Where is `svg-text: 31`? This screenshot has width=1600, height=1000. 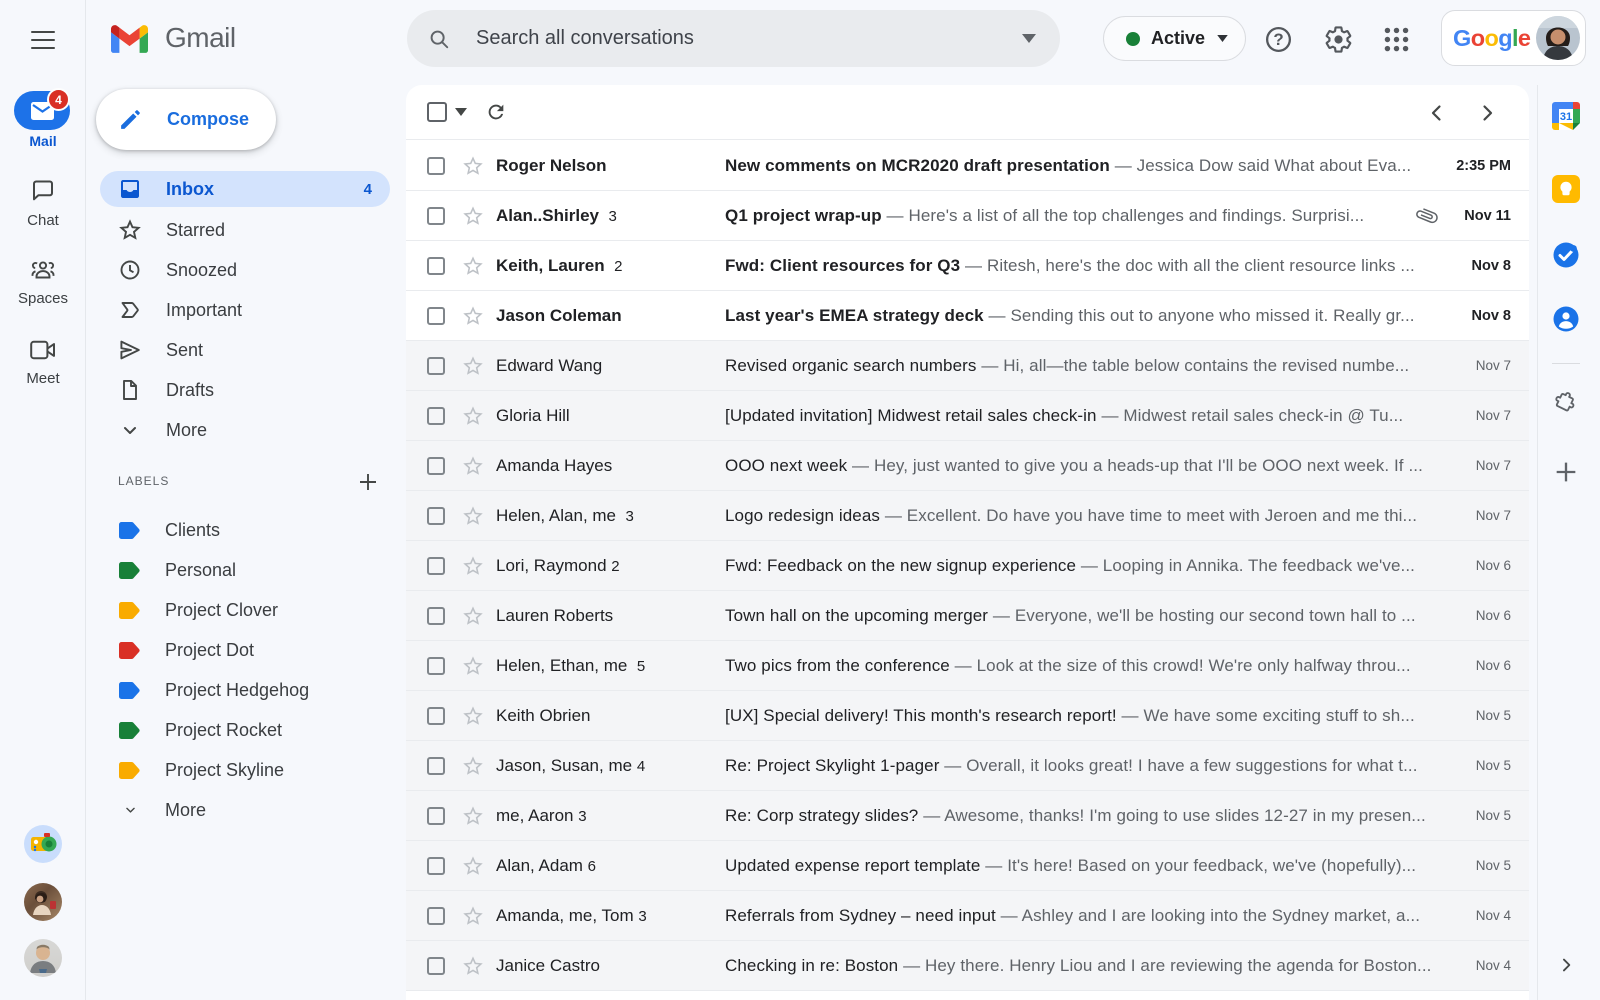 svg-text: 31 is located at coordinates (1566, 117).